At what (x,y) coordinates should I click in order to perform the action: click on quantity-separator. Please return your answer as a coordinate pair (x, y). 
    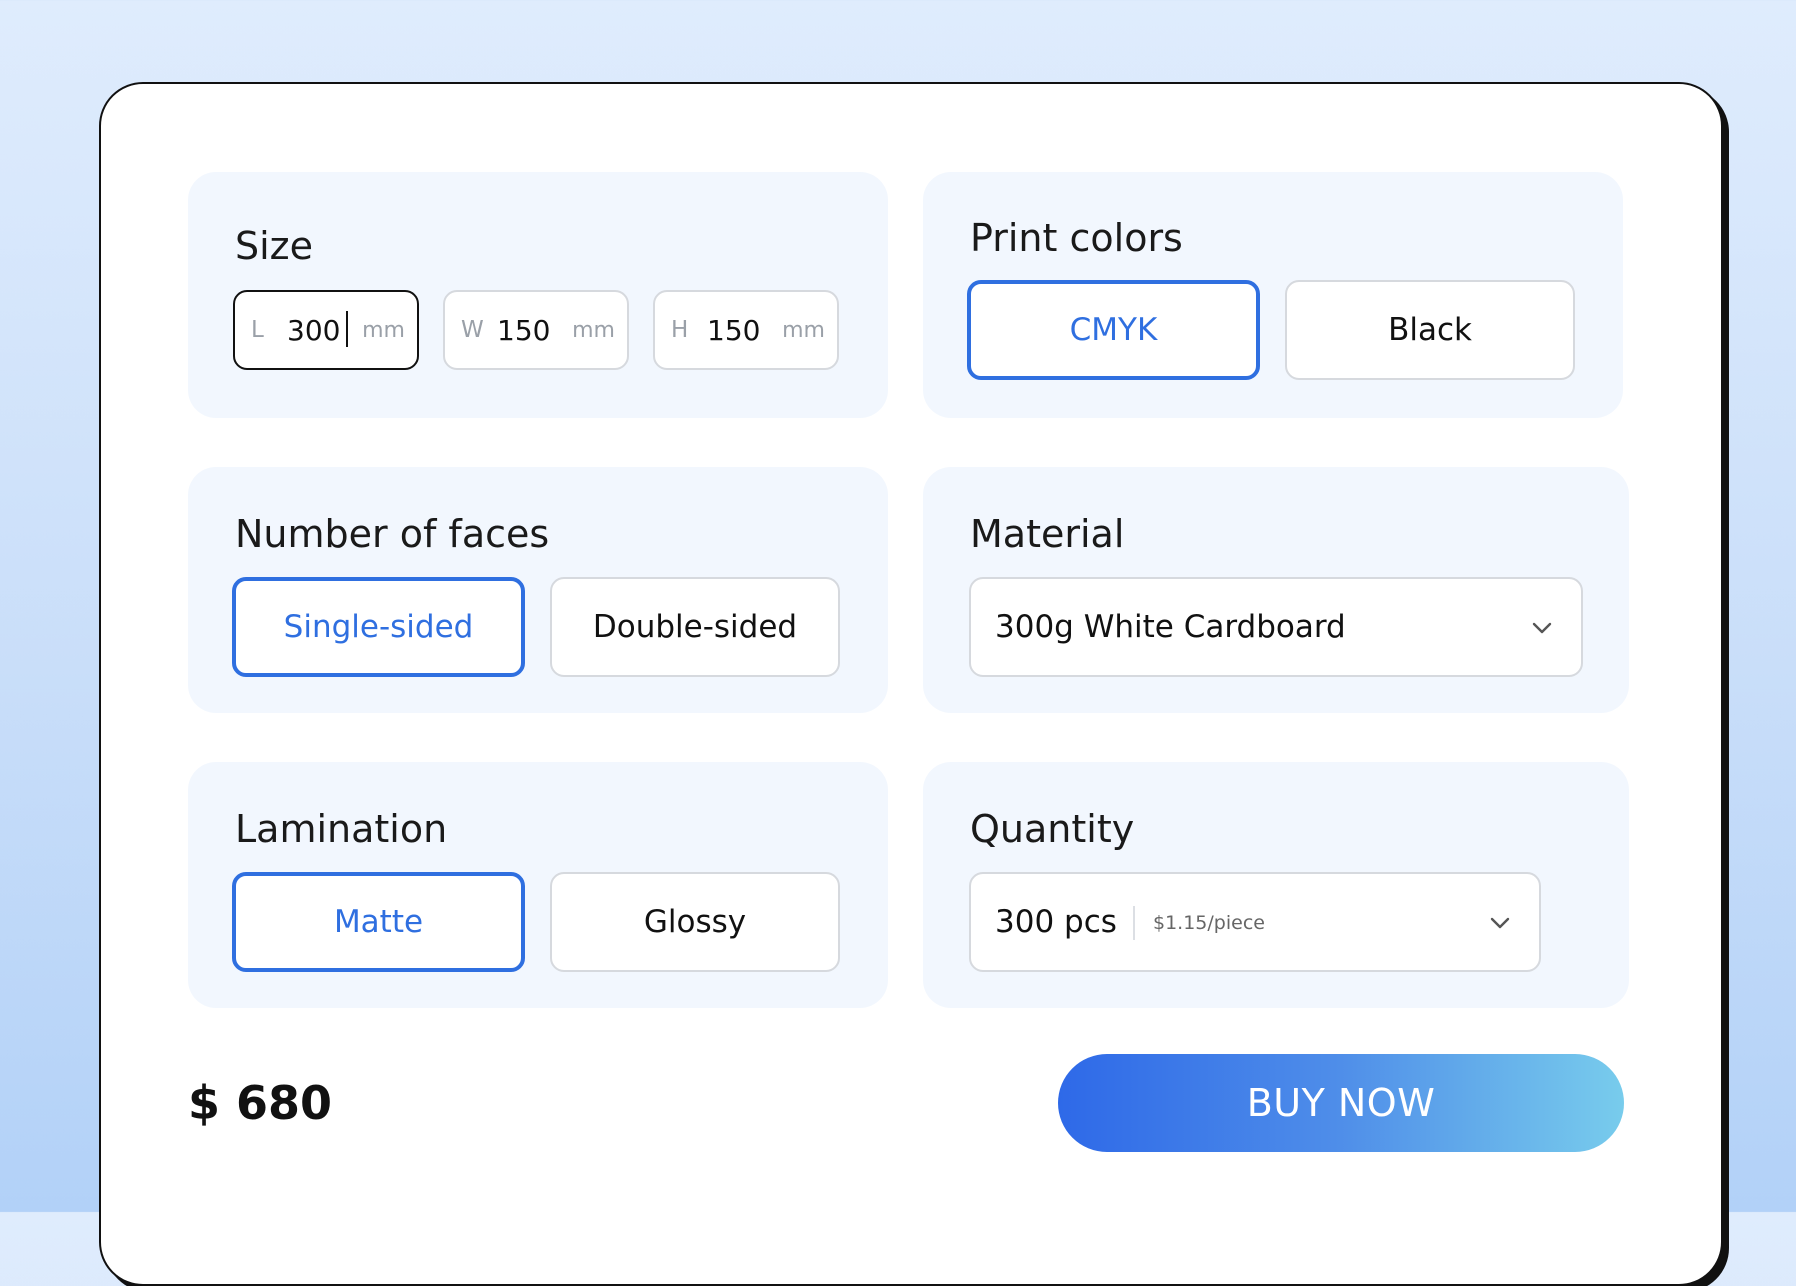
    Looking at the image, I should click on (1134, 923).